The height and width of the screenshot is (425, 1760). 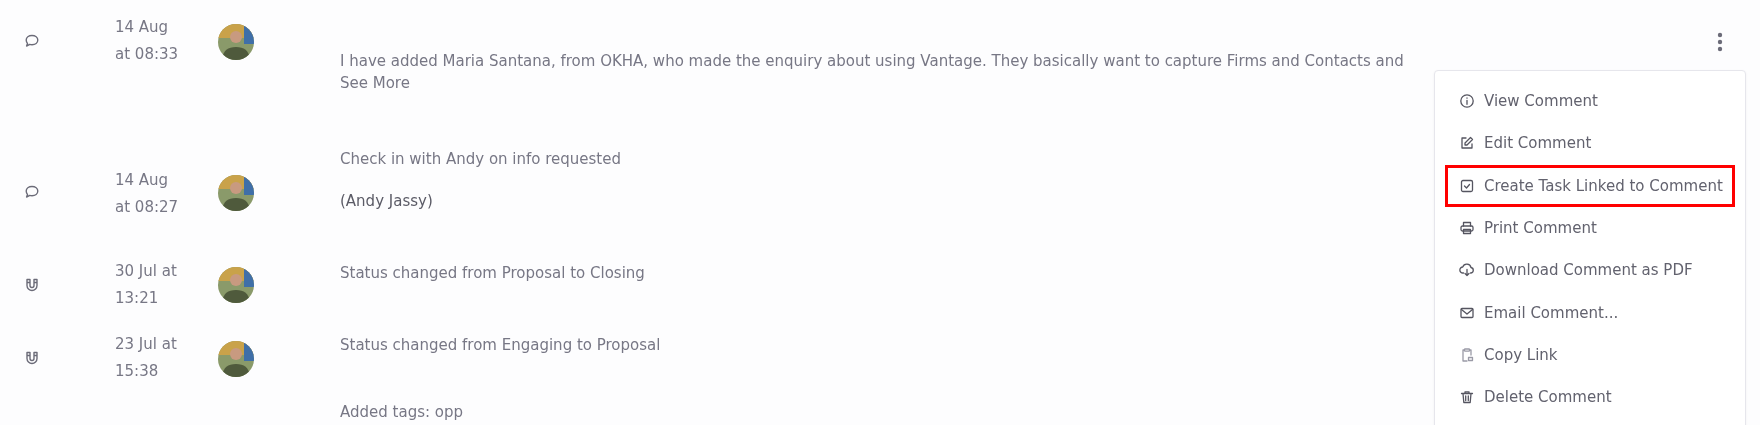 What do you see at coordinates (146, 358) in the screenshot?
I see `timestamp: 23 Jul at 15:38` at bounding box center [146, 358].